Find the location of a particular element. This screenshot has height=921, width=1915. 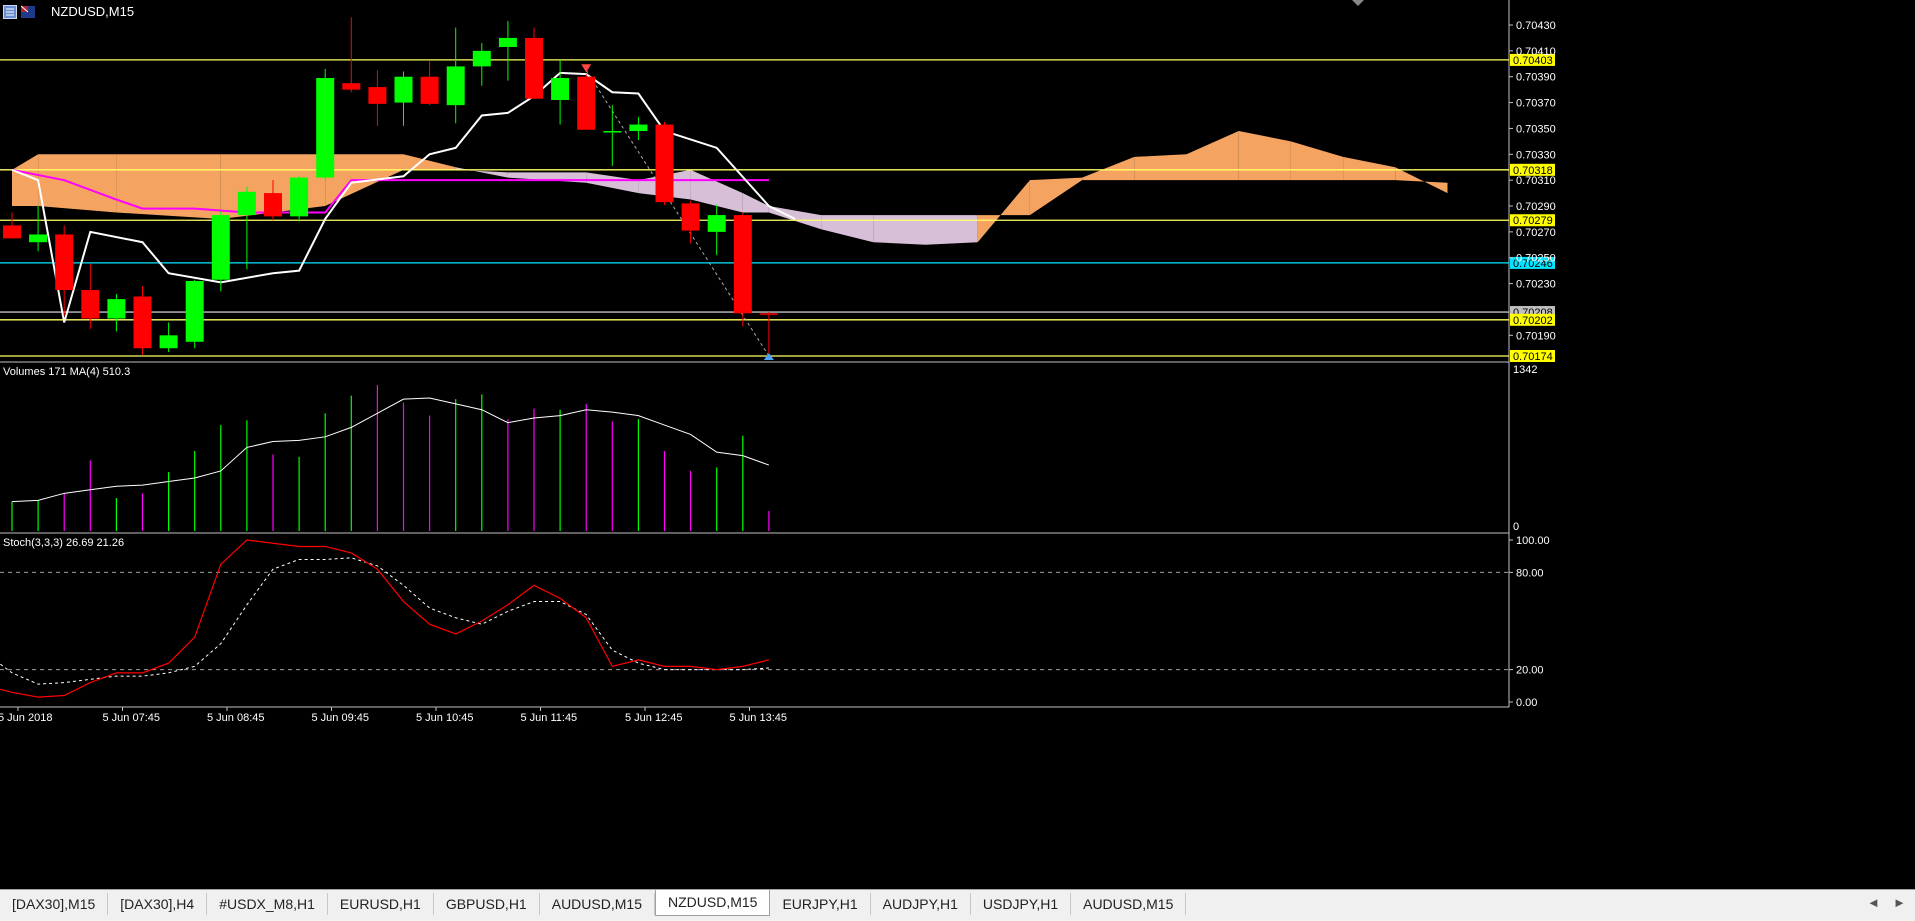

chart-tab: NZDUSD,M15 is located at coordinates (712, 903).